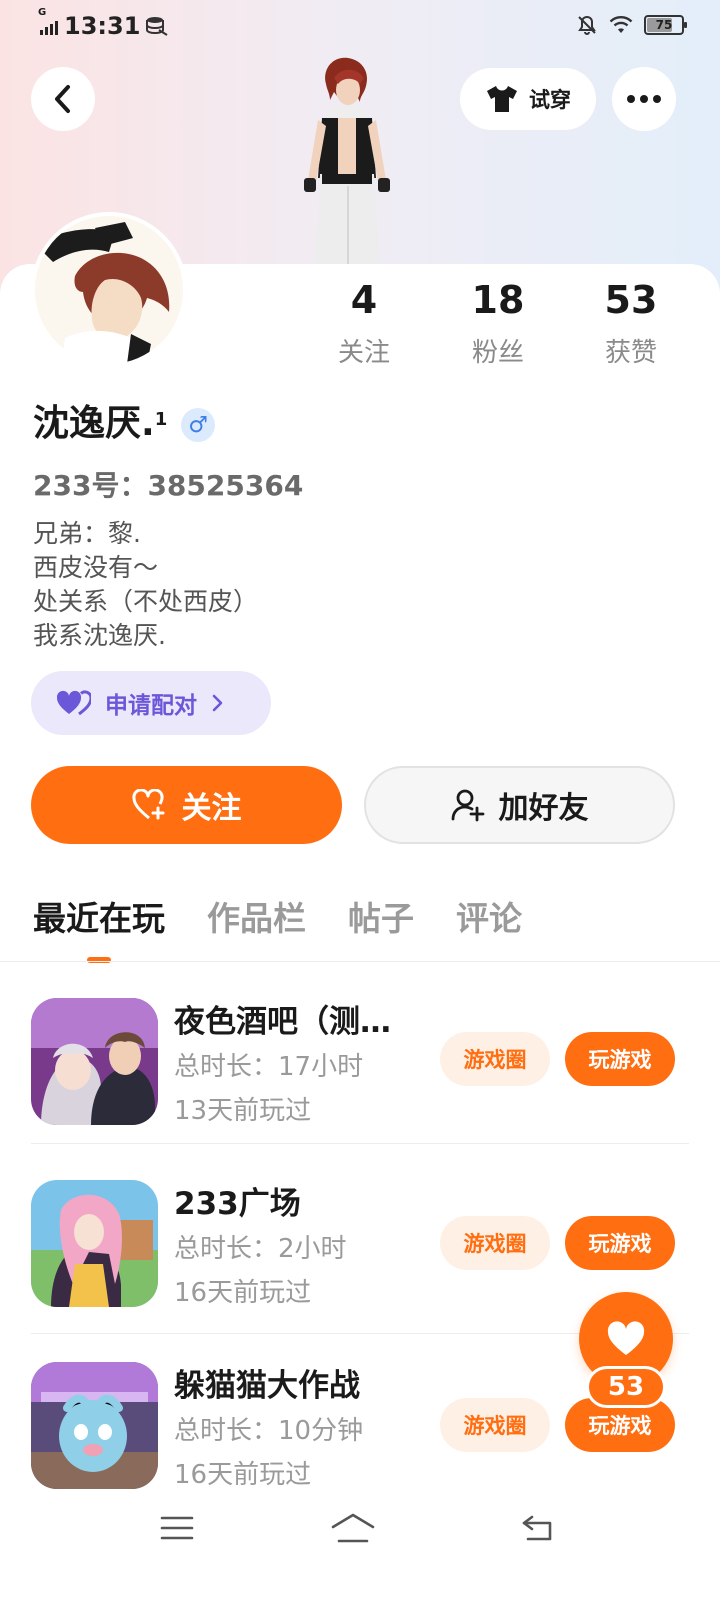 The width and height of the screenshot is (720, 1600). I want to click on follow-button: 关注, so click(186, 805).